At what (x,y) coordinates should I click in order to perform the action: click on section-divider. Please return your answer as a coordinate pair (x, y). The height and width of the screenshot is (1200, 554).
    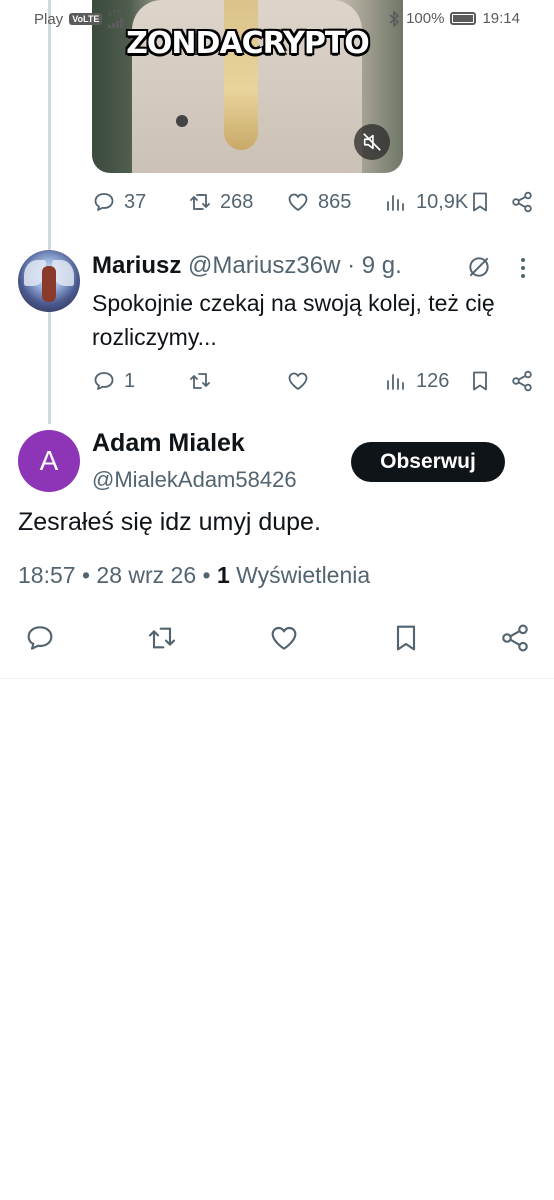
    Looking at the image, I should click on (277, 678).